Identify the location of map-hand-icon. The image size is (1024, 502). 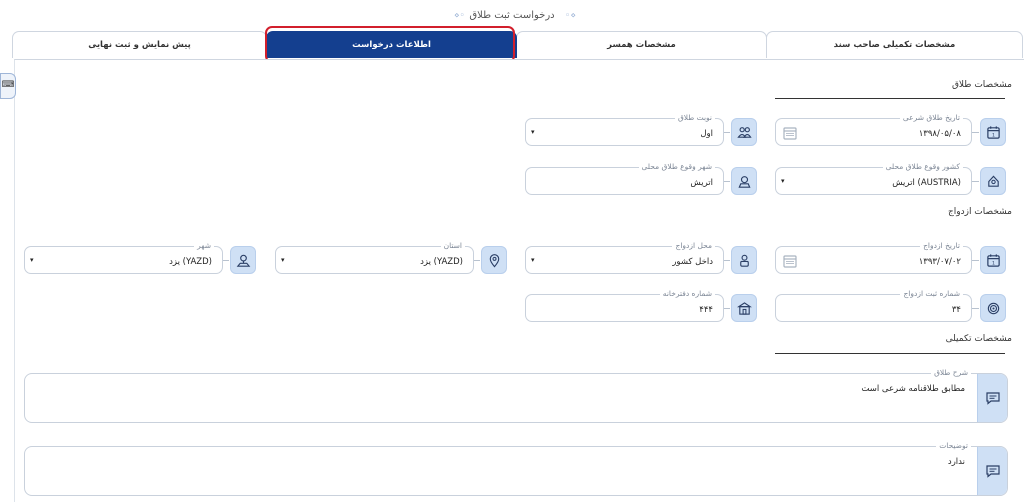
(993, 181).